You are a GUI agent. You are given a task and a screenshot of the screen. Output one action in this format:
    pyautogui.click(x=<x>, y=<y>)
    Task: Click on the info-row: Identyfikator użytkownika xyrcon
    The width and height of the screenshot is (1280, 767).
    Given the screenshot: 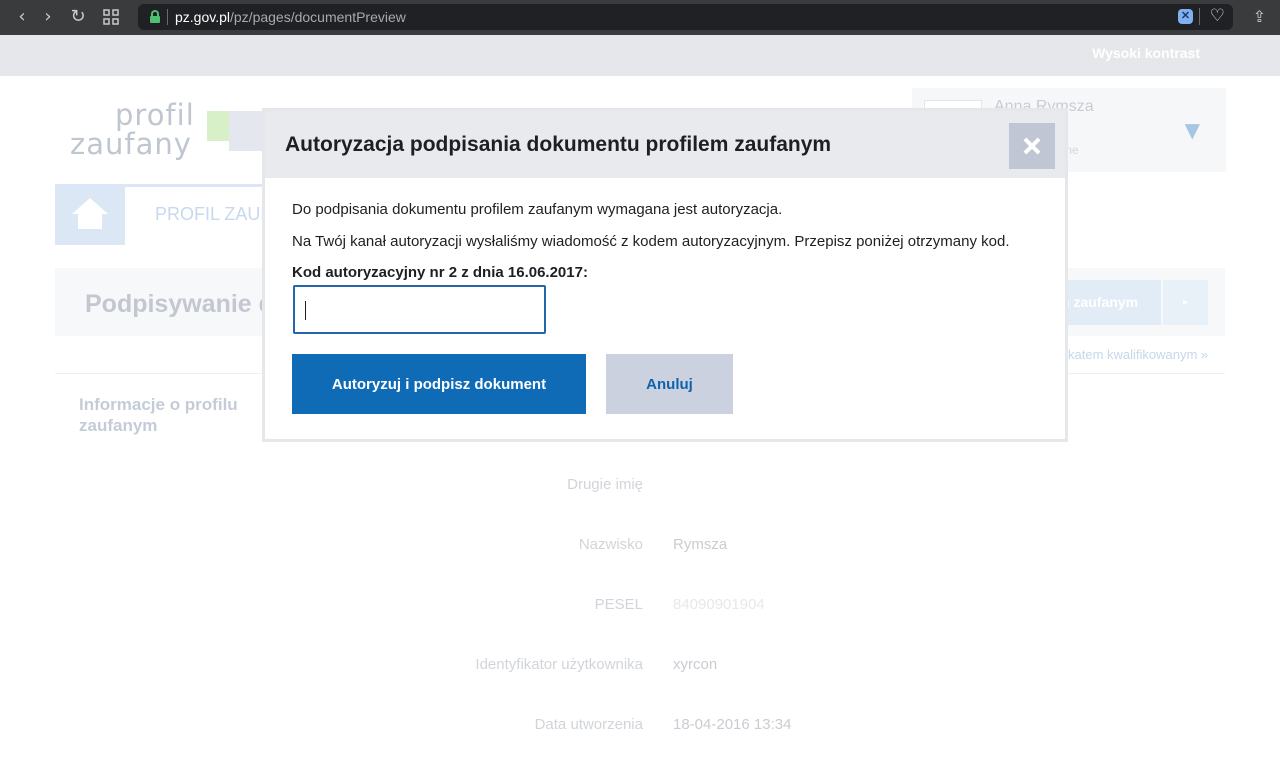 What is the action you would take?
    pyautogui.click(x=640, y=666)
    